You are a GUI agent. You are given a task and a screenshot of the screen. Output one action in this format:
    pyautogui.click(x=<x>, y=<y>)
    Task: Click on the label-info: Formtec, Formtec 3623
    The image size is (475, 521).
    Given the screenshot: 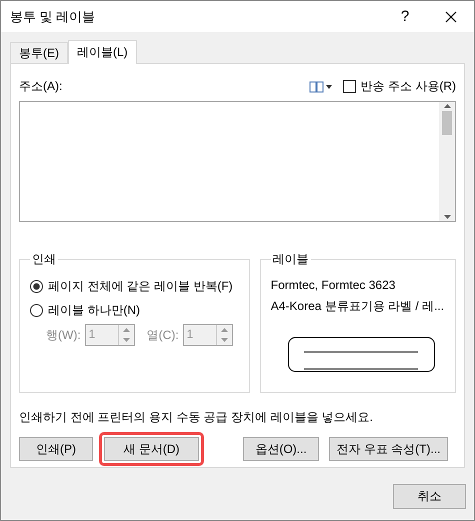 What is the action you would take?
    pyautogui.click(x=333, y=285)
    